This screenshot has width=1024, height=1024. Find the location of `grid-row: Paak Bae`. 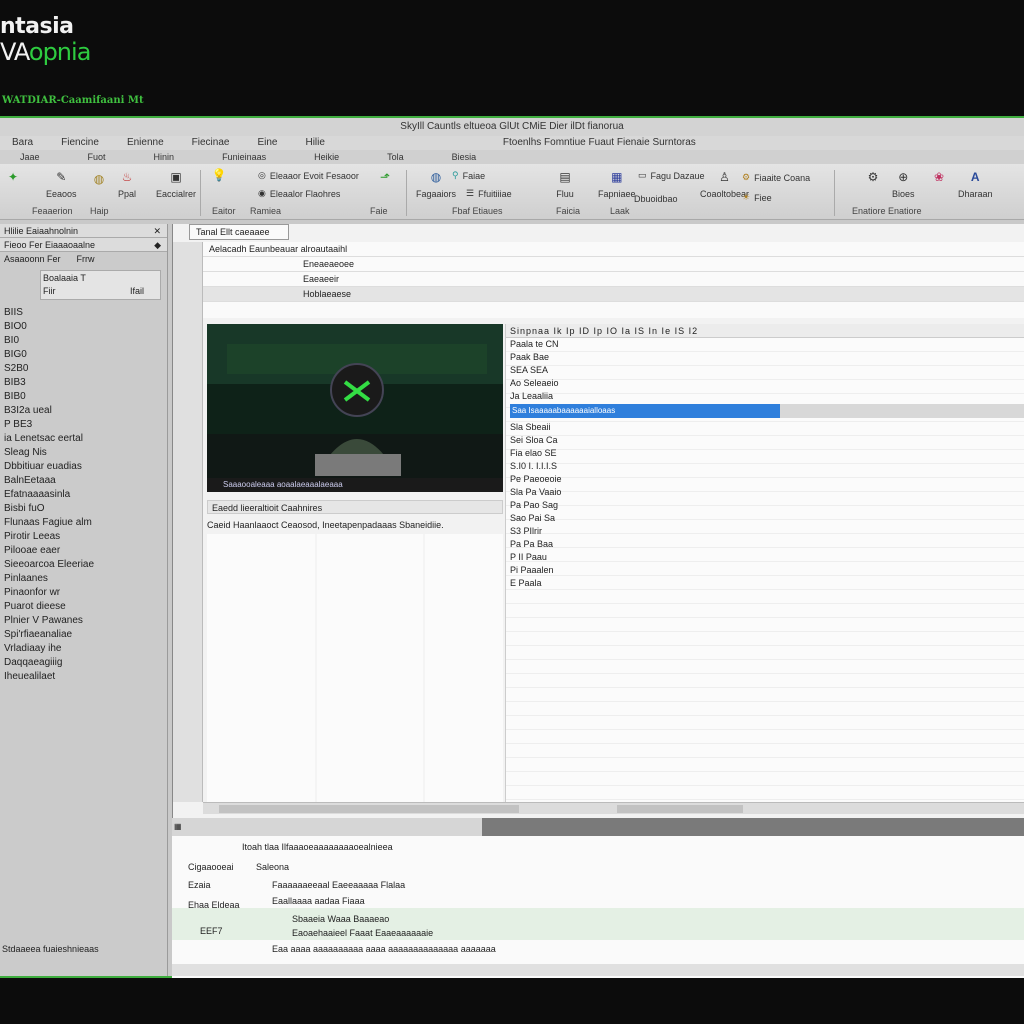

grid-row: Paak Bae is located at coordinates (767, 357).